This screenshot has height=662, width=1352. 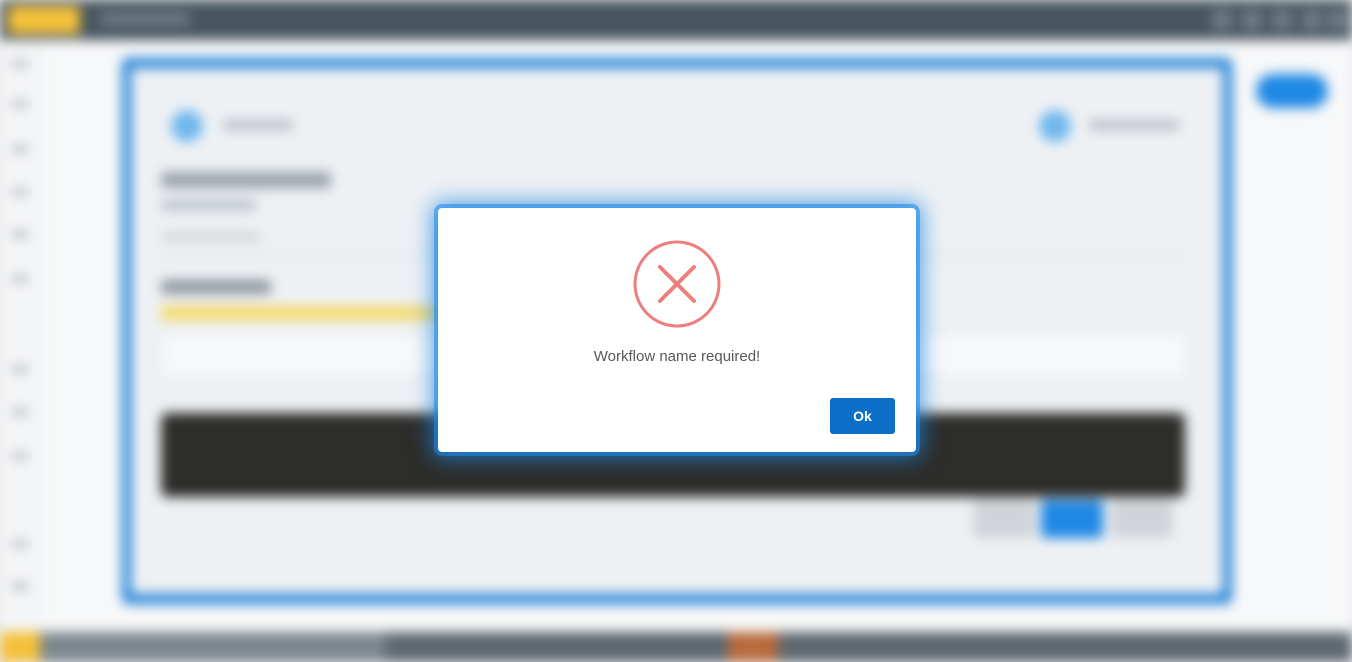 I want to click on app-logo, so click(x=44, y=20).